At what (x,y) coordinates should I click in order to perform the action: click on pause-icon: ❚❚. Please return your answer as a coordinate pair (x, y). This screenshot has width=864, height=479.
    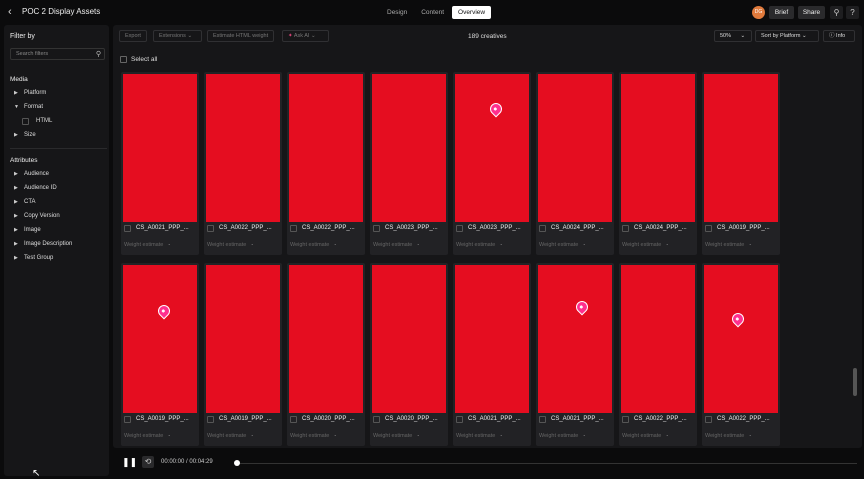
    Looking at the image, I should click on (129, 462).